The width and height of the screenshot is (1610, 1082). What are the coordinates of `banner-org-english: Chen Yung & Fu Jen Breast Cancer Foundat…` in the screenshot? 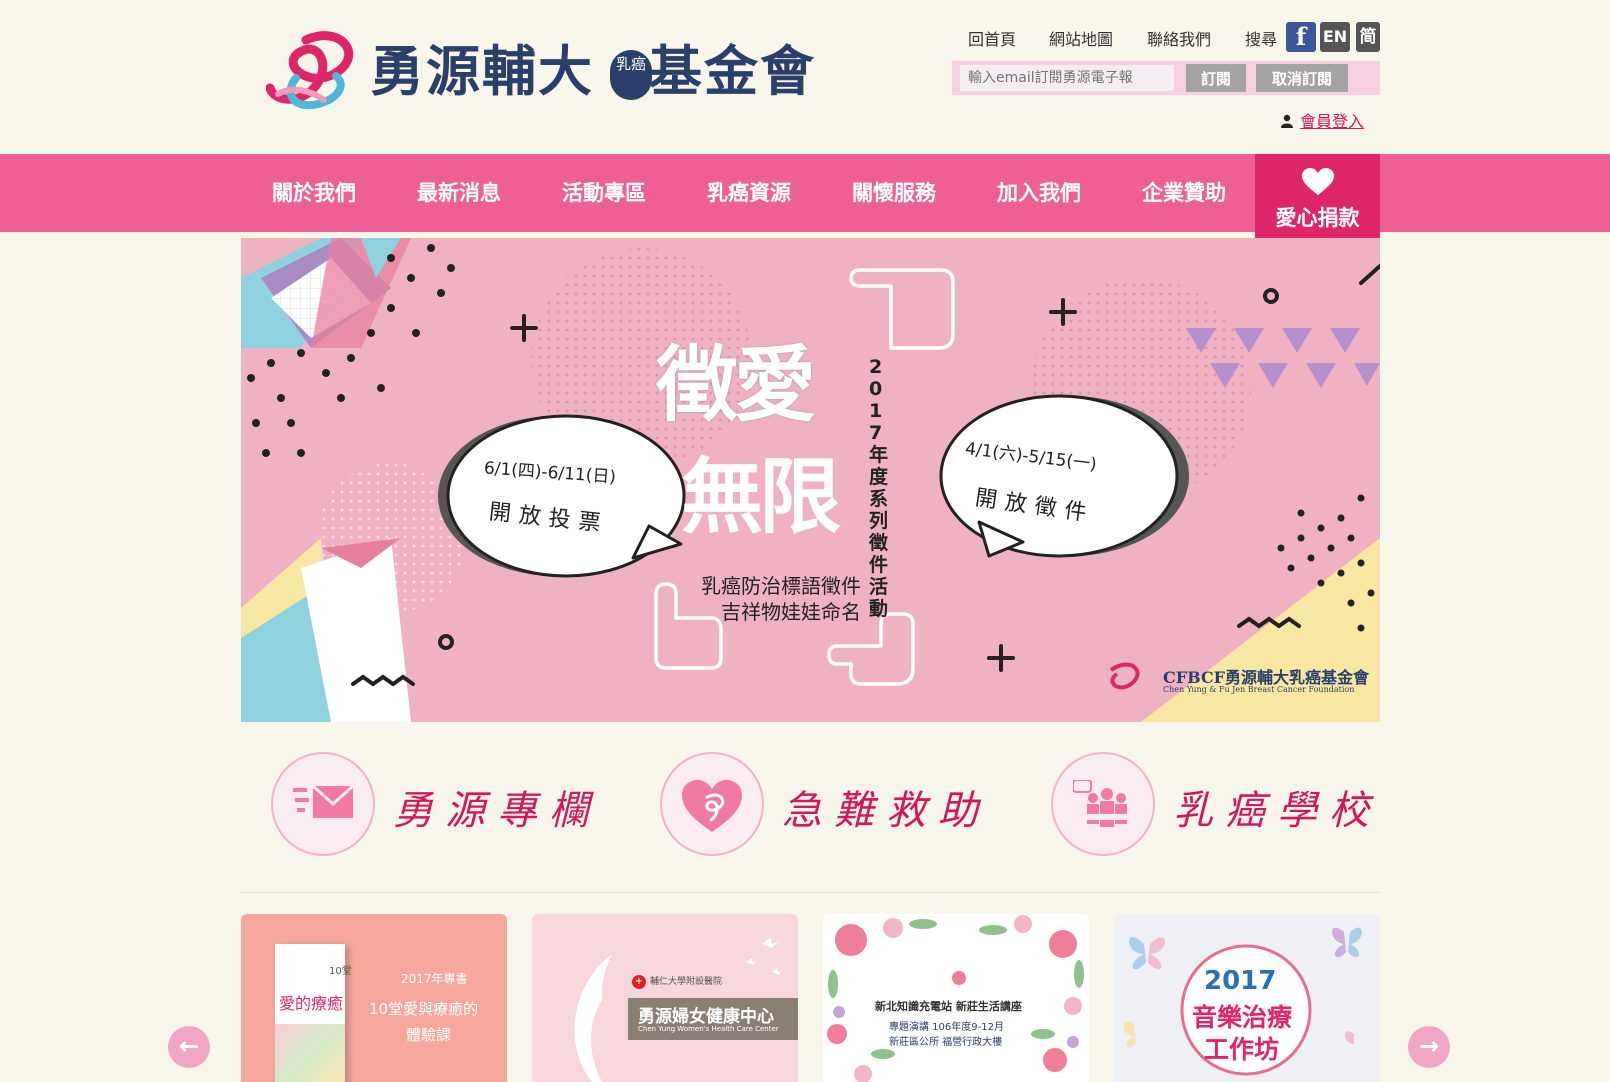 It's located at (1259, 689).